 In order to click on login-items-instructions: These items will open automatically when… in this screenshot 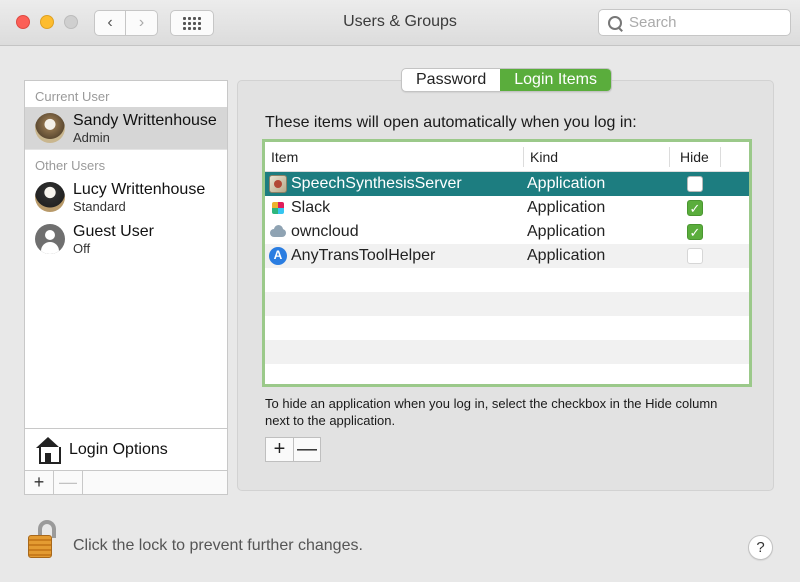, I will do `click(451, 122)`.